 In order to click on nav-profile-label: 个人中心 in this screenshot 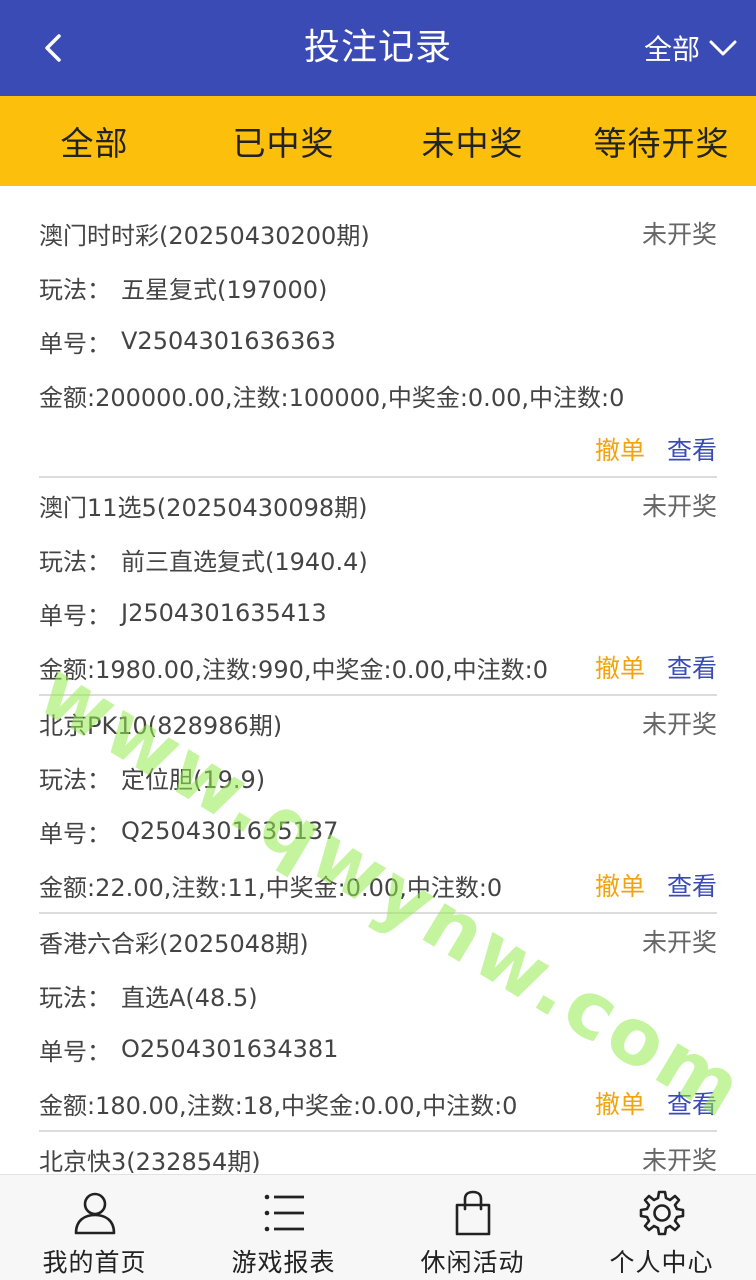, I will do `click(661, 1262)`.